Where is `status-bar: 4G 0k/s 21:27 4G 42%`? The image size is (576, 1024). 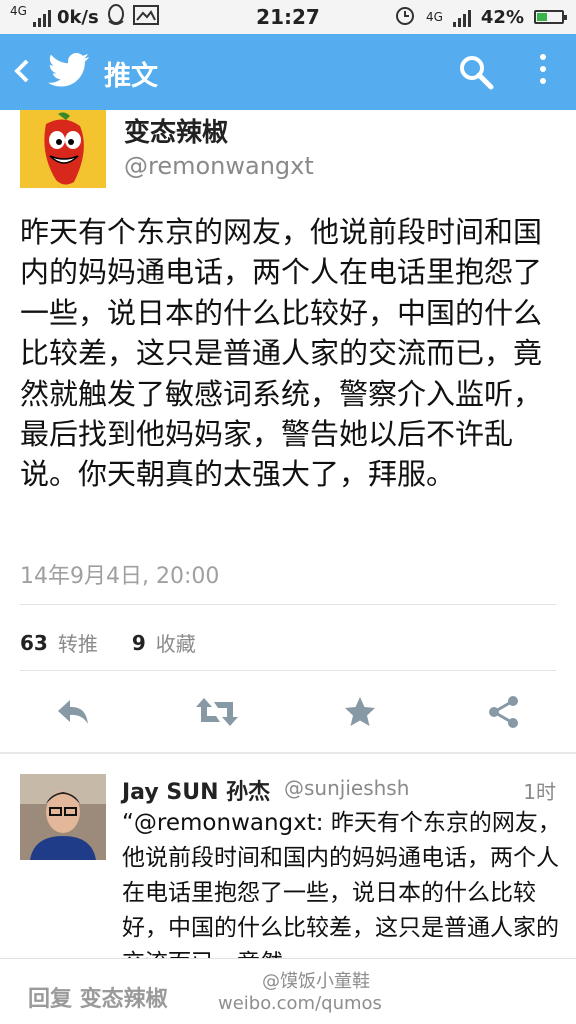
status-bar: 4G 0k/s 21:27 4G 42% is located at coordinates (288, 17).